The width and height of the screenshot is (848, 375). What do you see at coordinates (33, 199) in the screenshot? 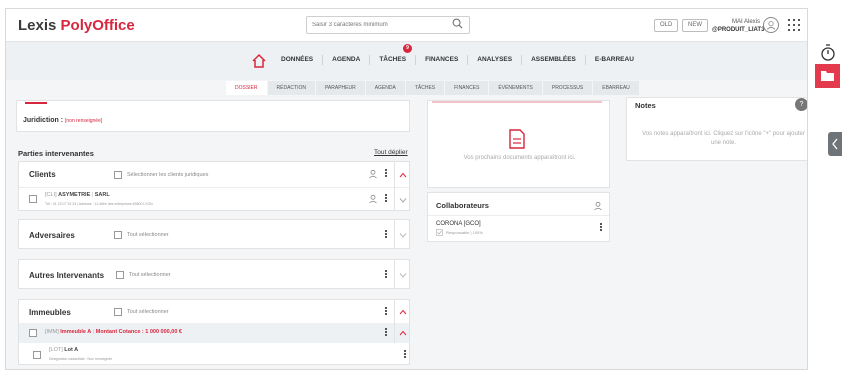
I see `client-row-checkbox` at bounding box center [33, 199].